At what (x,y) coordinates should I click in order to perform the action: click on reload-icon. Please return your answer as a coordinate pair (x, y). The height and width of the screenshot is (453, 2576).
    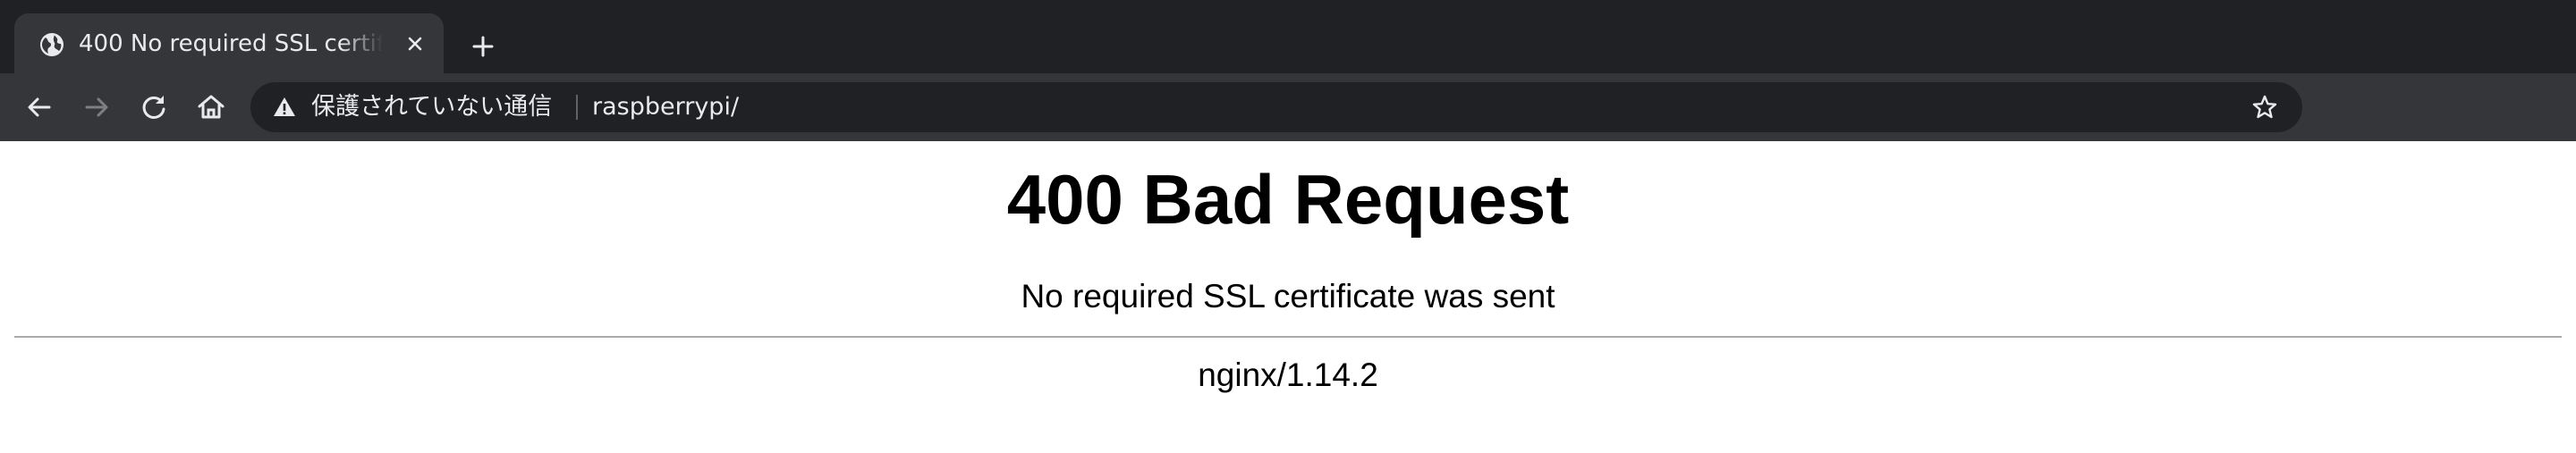
    Looking at the image, I should click on (154, 107).